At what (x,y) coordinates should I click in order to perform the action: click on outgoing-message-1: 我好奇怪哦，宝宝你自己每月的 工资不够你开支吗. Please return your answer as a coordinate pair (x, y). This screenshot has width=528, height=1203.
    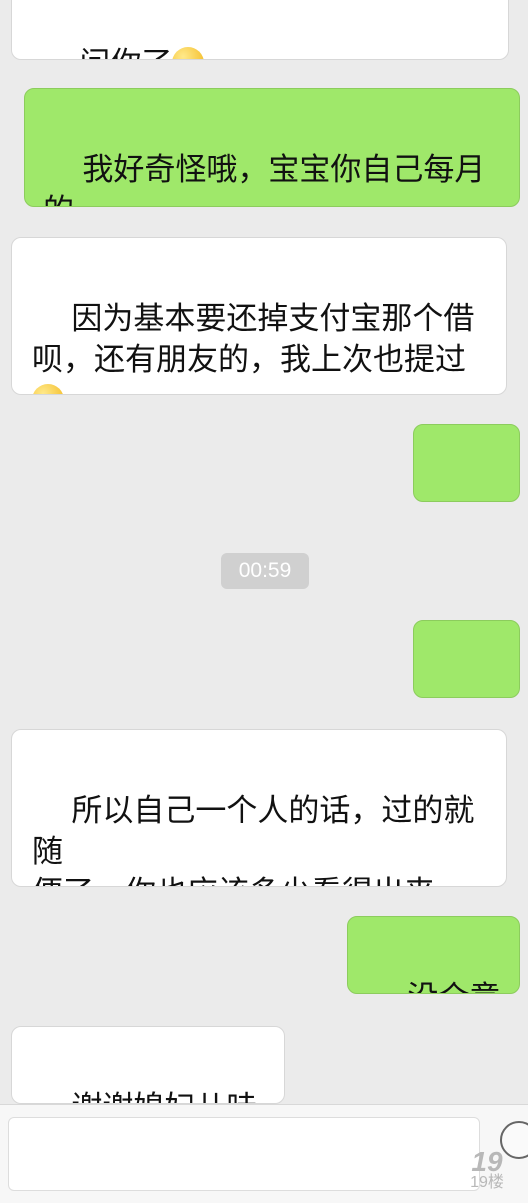
    Looking at the image, I should click on (272, 147).